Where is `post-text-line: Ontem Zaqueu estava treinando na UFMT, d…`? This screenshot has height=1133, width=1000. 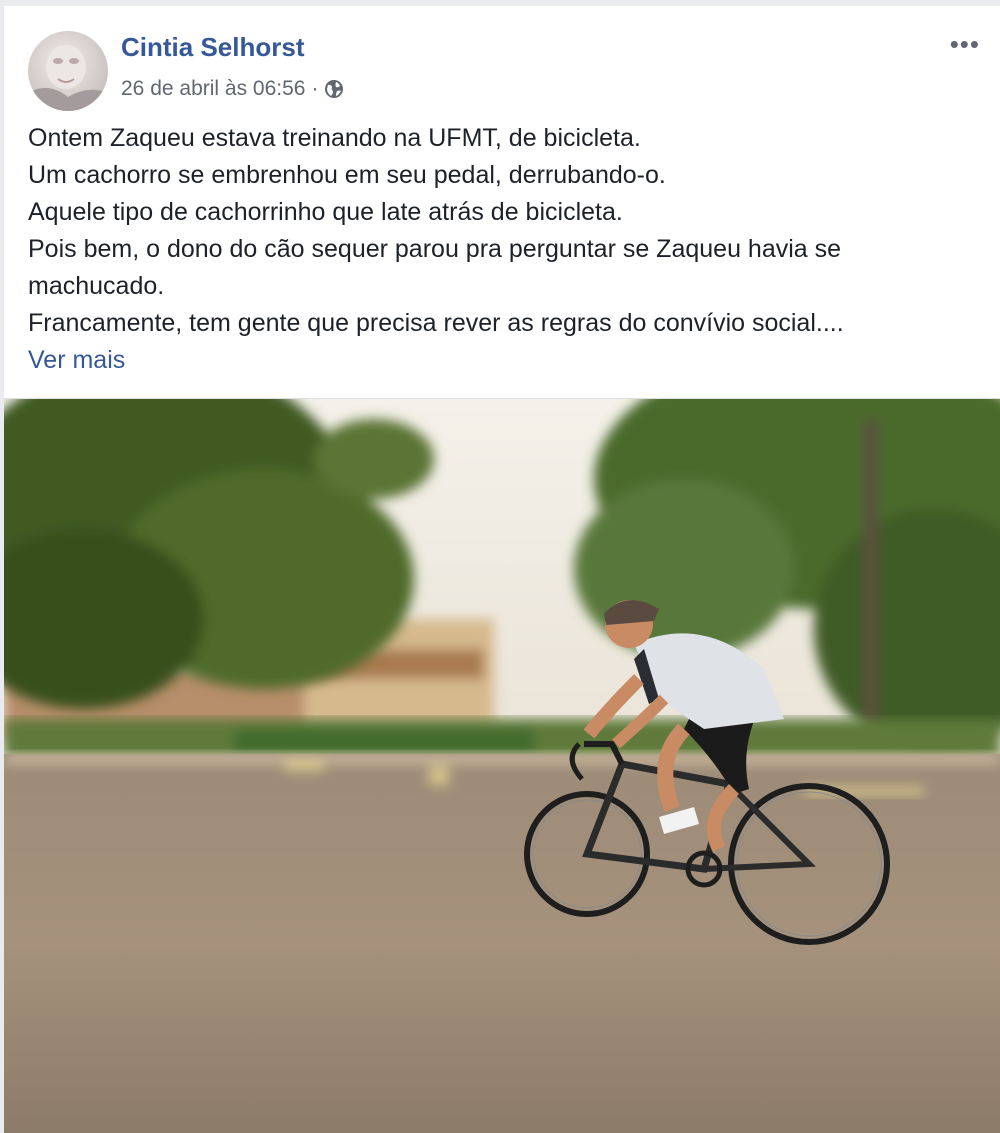
post-text-line: Ontem Zaqueu estava treinando na UFMT, d… is located at coordinates (334, 138).